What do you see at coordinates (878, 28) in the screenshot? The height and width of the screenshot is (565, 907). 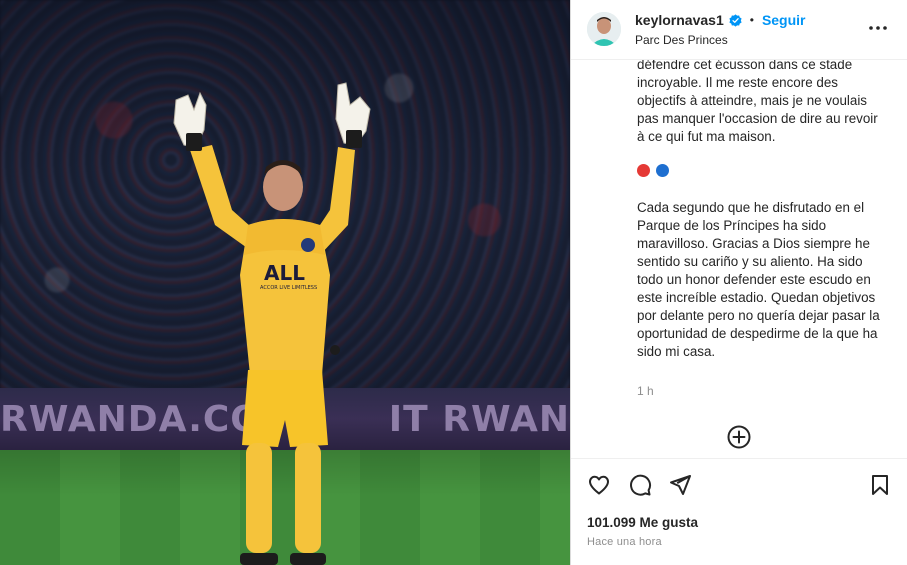 I see `more-options-icon` at bounding box center [878, 28].